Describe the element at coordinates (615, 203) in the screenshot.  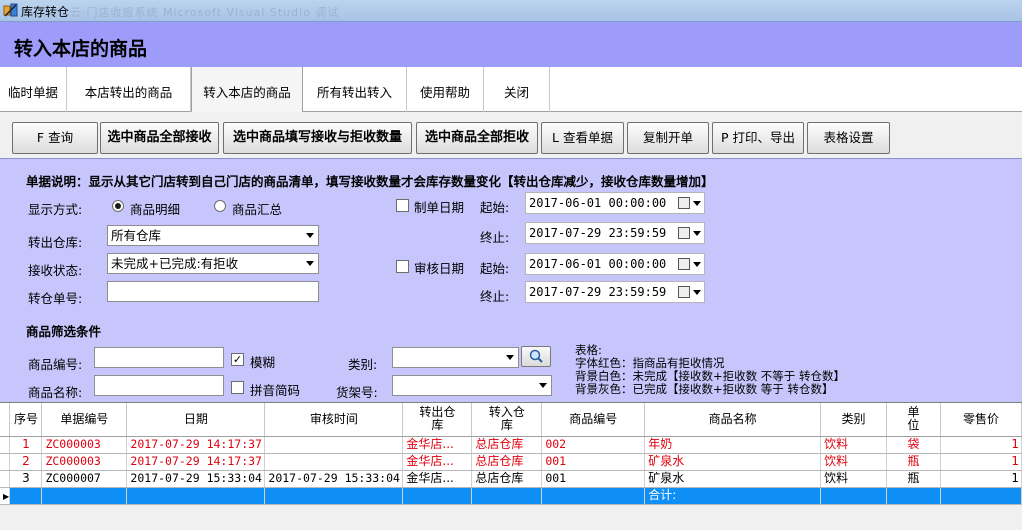
I see `make-start-date: 2017-06-01 00:00:00` at that location.